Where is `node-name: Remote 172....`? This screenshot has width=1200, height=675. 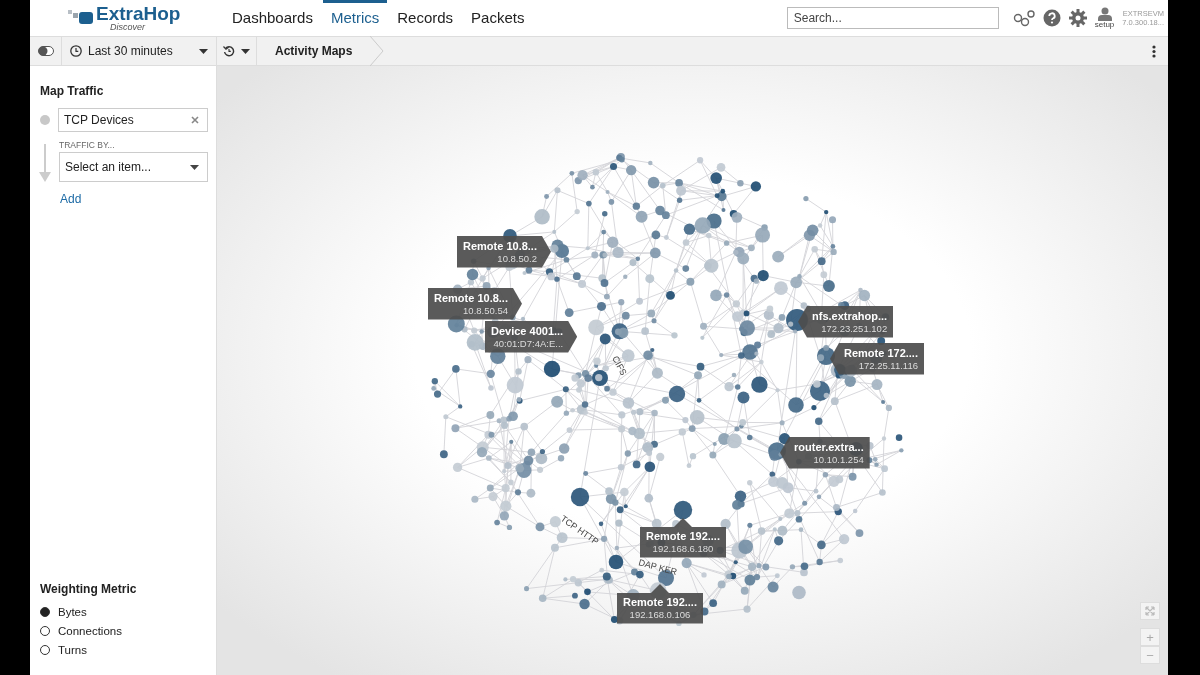
node-name: Remote 172.... is located at coordinates (881, 354).